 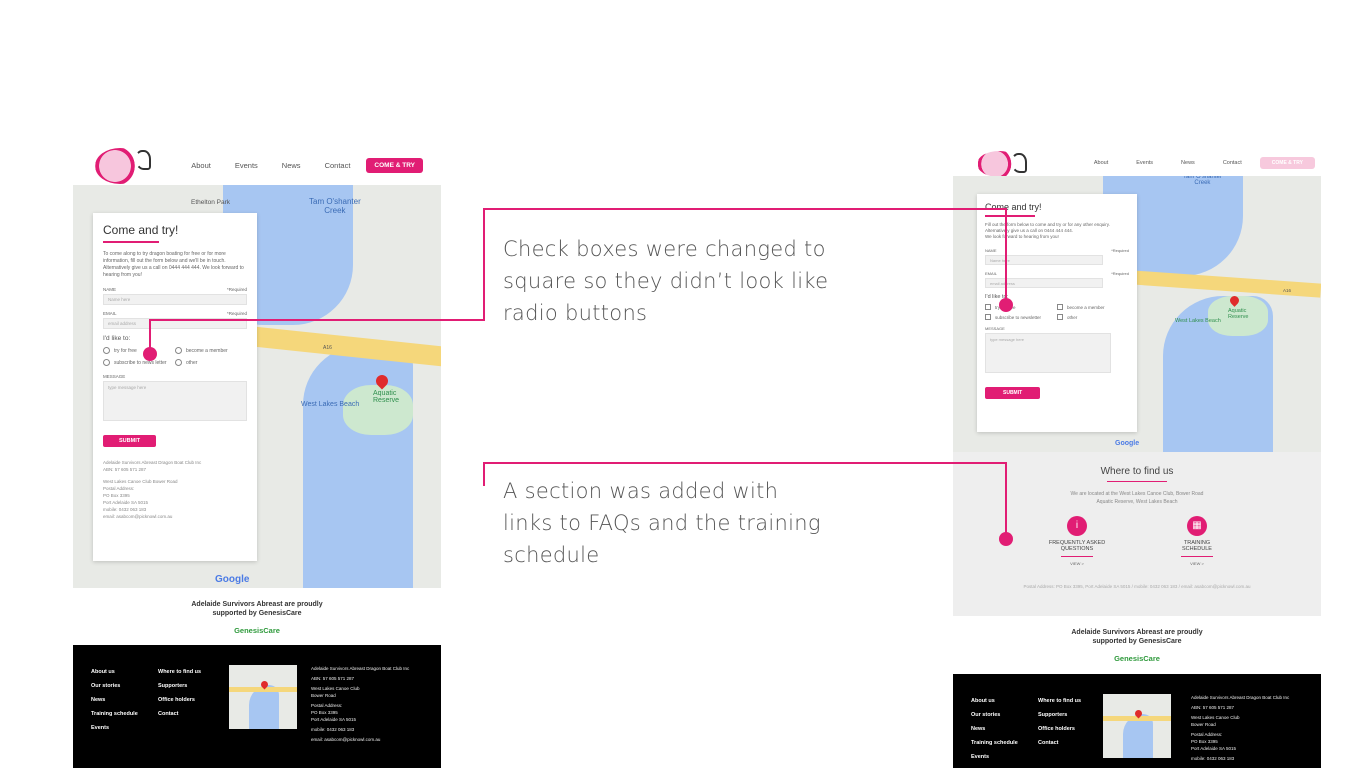 What do you see at coordinates (1077, 563) in the screenshot?
I see `faq-view-link: VIEW >` at bounding box center [1077, 563].